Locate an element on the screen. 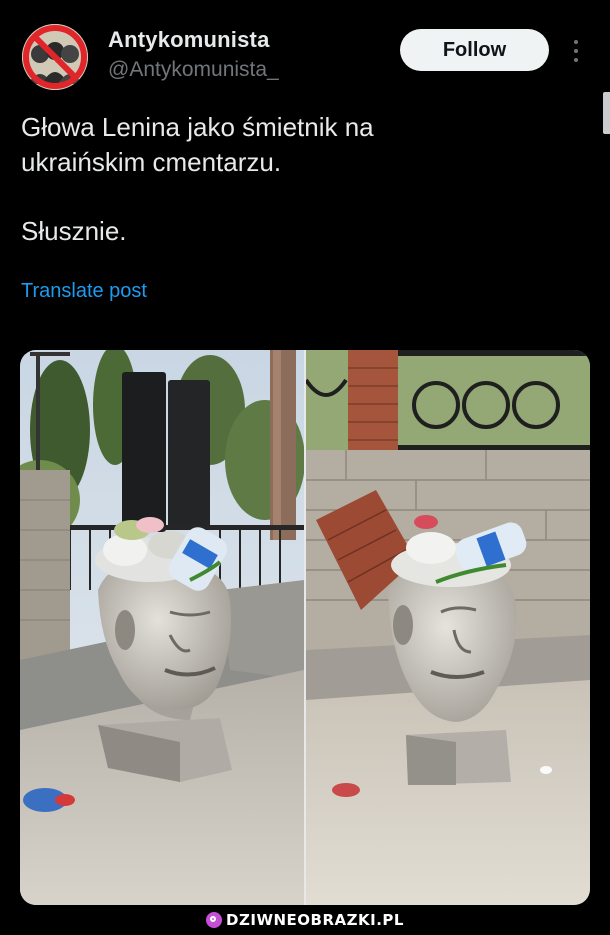  more-options-icon is located at coordinates (576, 51).